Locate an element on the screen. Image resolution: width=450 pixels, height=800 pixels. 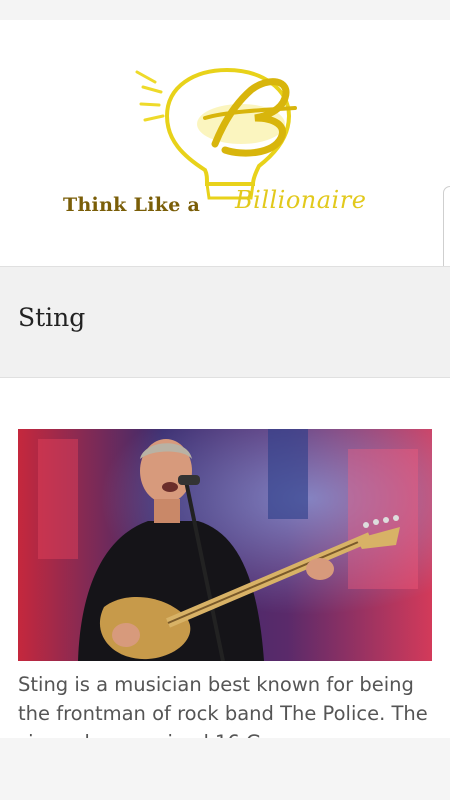
logo-tagline-script: Billionaire is located at coordinates (301, 200).